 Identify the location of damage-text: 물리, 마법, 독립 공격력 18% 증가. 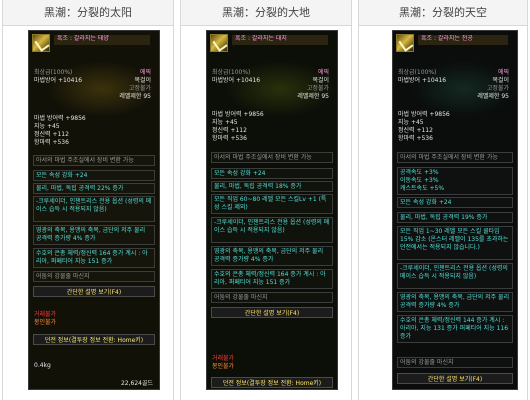
(258, 186).